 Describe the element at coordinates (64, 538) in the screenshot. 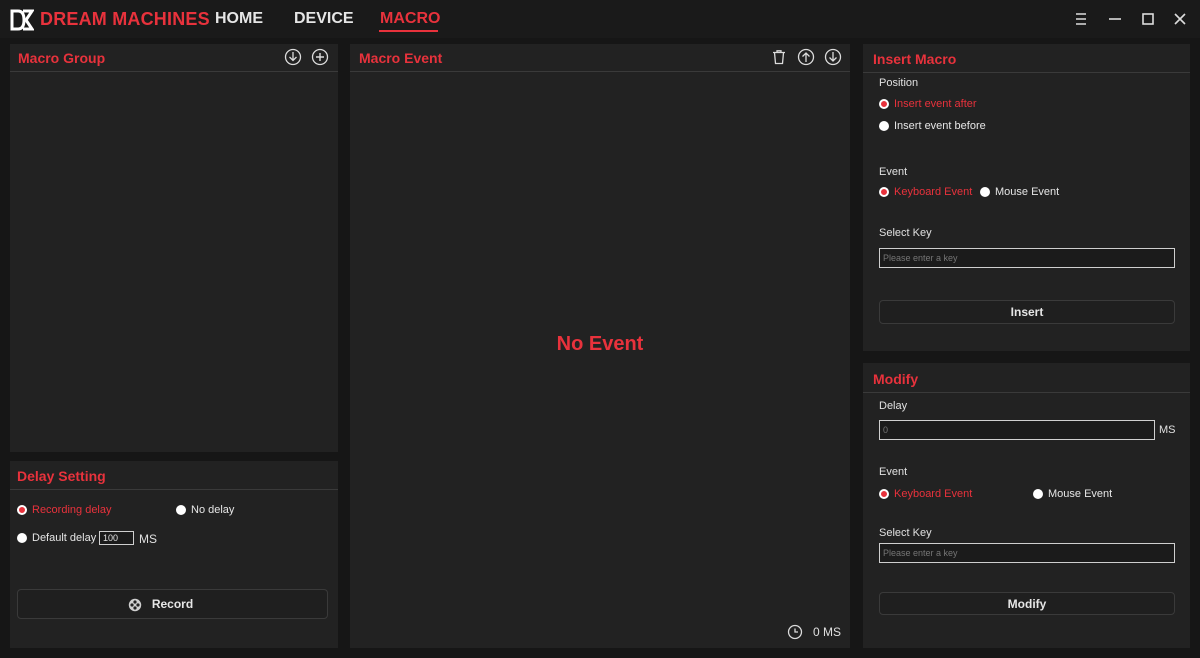

I see `default-delay-label: Default delay` at that location.